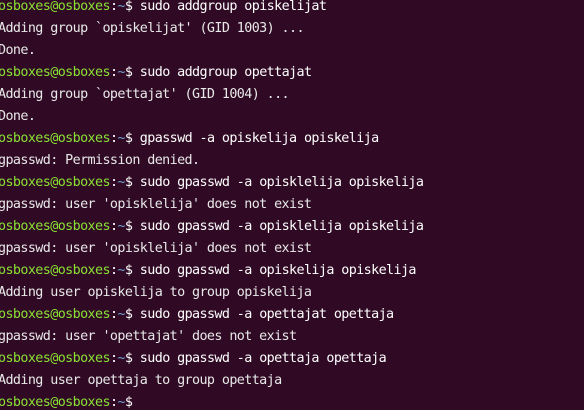 This screenshot has height=410, width=584. What do you see at coordinates (141, 380) in the screenshot?
I see `output-line: Adding user opettaja to group opettaja` at bounding box center [141, 380].